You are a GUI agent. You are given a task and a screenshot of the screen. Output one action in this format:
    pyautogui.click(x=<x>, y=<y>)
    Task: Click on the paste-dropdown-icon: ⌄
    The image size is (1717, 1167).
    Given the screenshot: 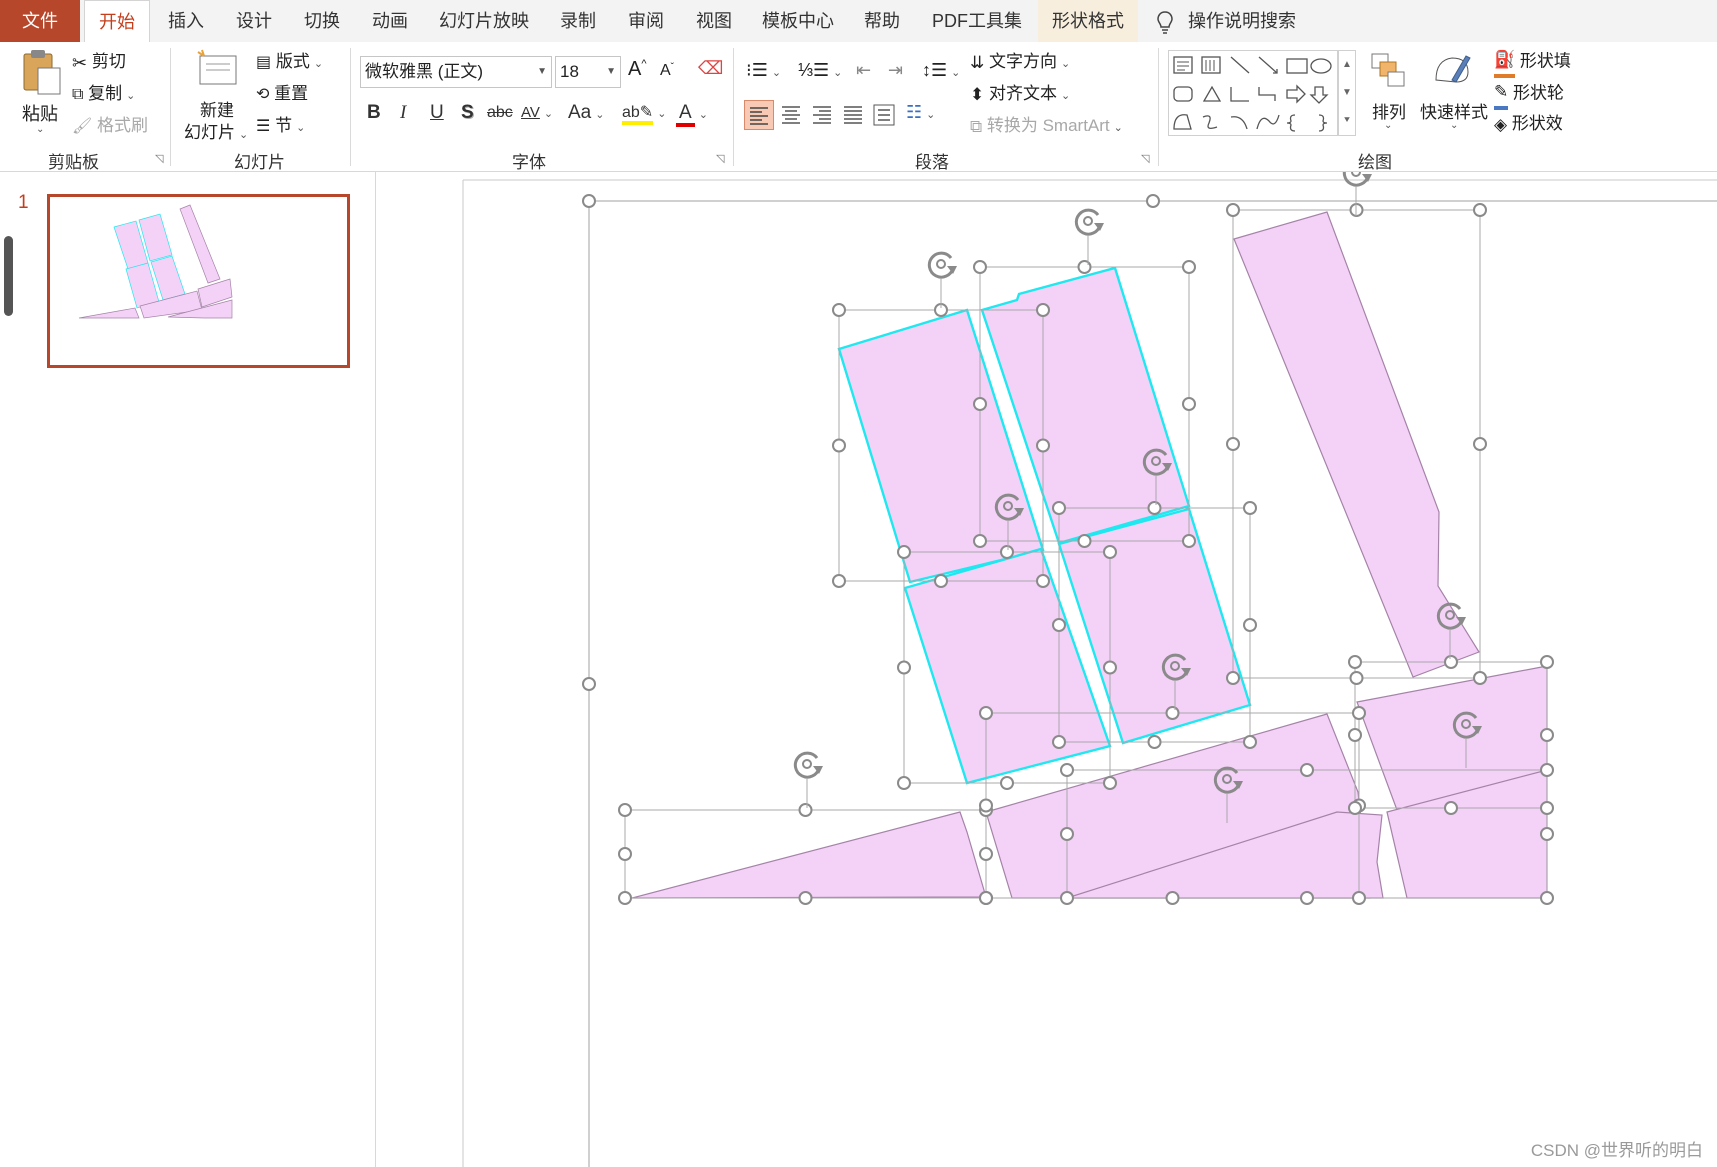 What is the action you would take?
    pyautogui.click(x=40, y=129)
    